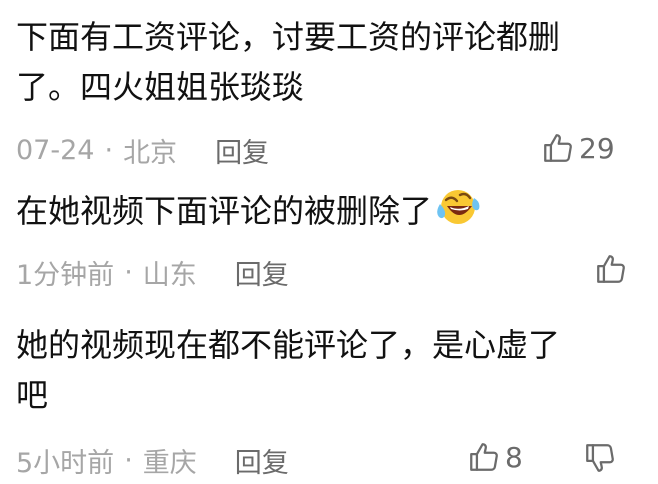 This screenshot has width=658, height=484. Describe the element at coordinates (288, 345) in the screenshot. I see `comment-text-line: 她的视频现在都不能评论了，是心虚了` at that location.